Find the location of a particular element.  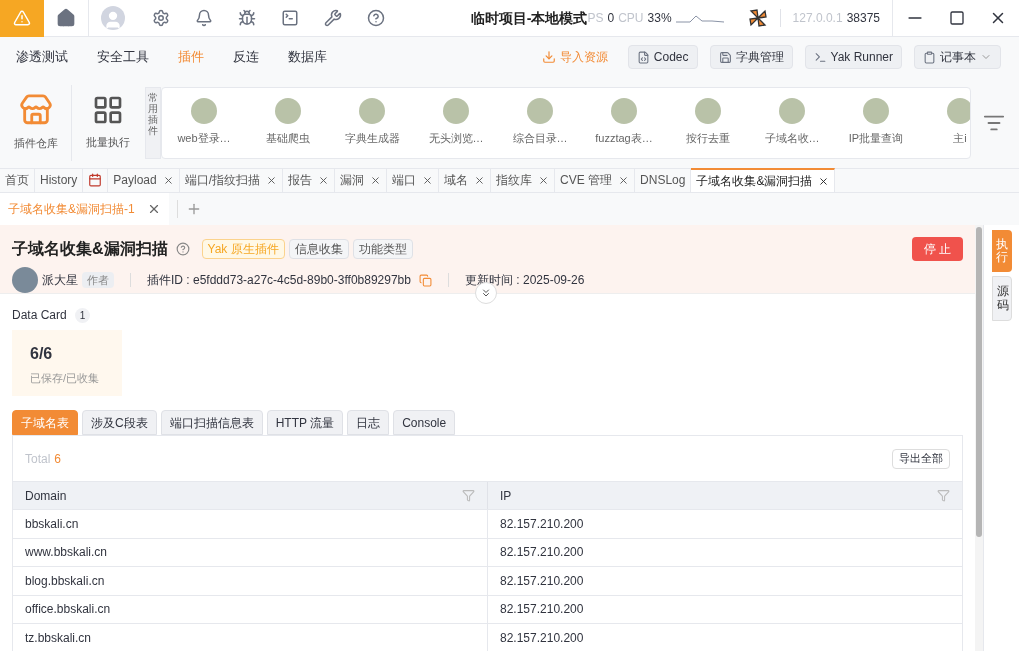

host-address: 127.0.0.1 is located at coordinates (817, 18).